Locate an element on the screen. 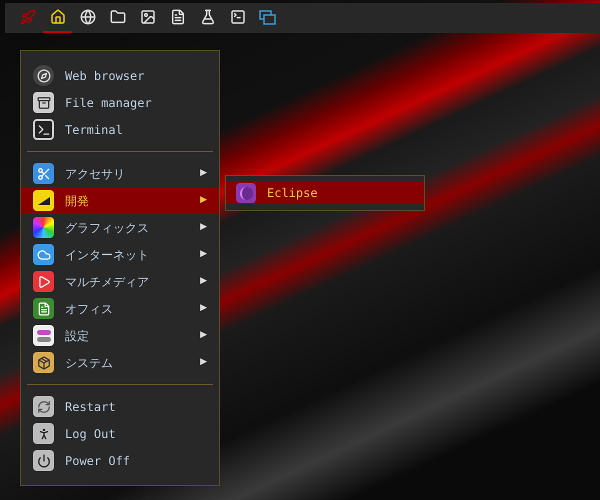 This screenshot has width=600, height=500. menu-item-label: Web browser is located at coordinates (105, 76).